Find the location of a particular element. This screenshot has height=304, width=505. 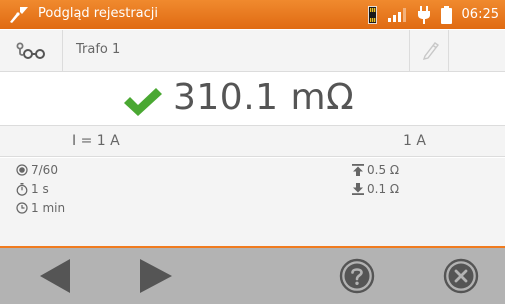

measurement-duration-value: 1 s is located at coordinates (40, 189).